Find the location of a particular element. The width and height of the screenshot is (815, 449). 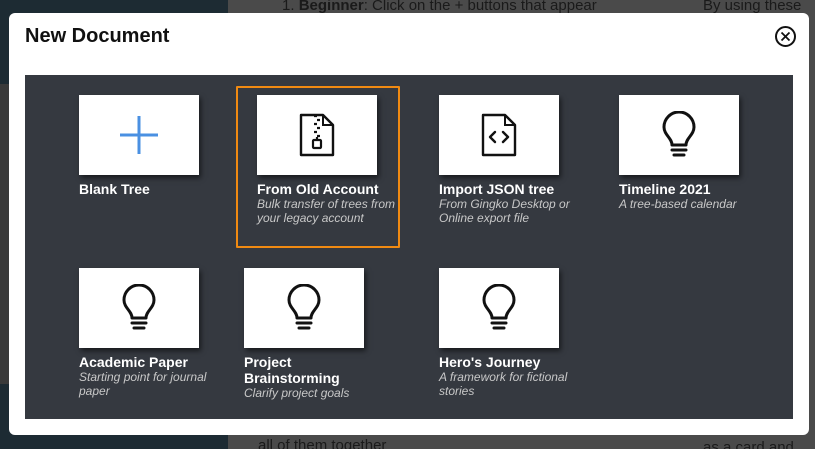

template-timeline-2021: Timeline 2021 A tree-based calendar is located at coordinates (694, 160).